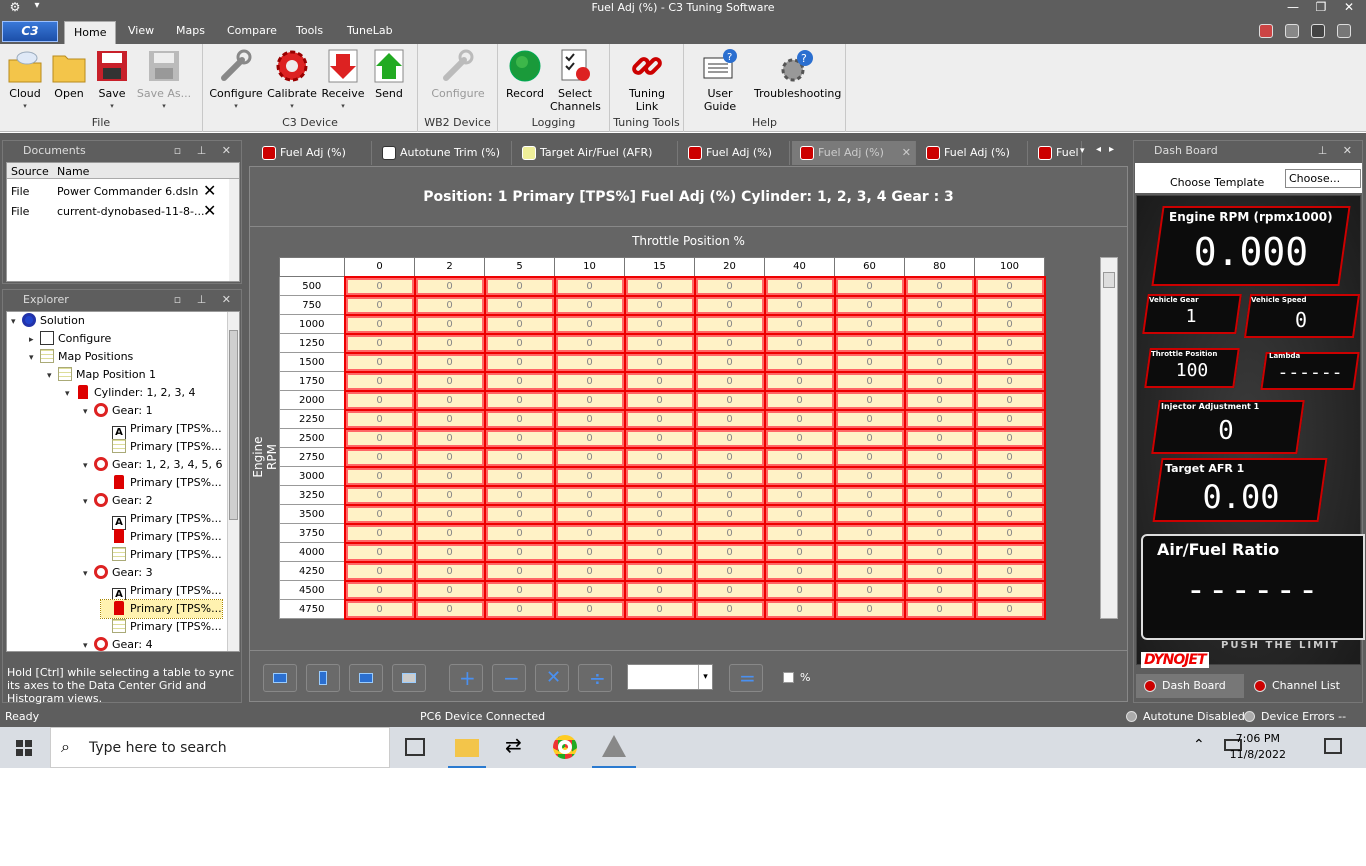 This screenshot has height=866, width=1366. What do you see at coordinates (509, 678) in the screenshot?
I see `subtract-button: −` at bounding box center [509, 678].